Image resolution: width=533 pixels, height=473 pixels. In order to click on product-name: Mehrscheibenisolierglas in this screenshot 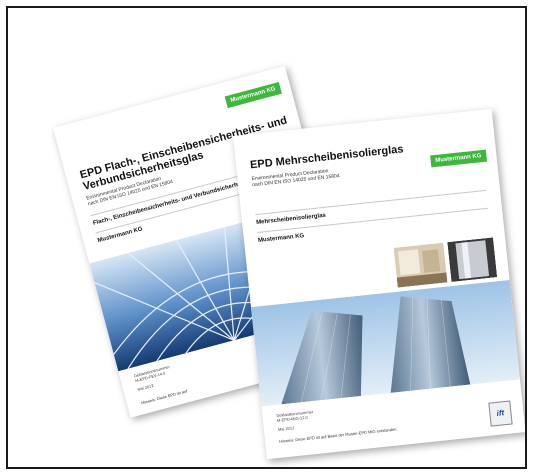, I will do `click(291, 219)`.